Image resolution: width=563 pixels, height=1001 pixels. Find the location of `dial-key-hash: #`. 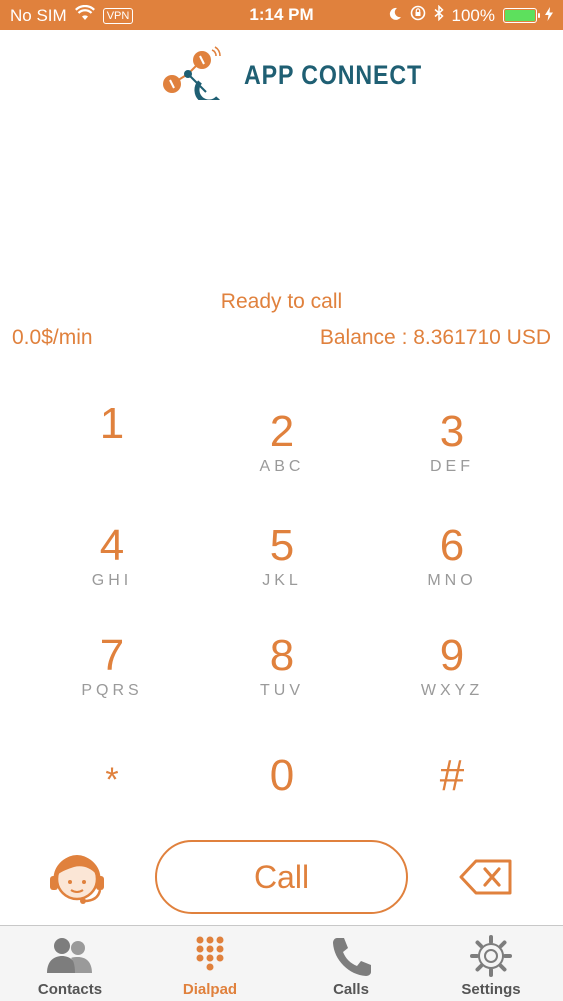

dial-key-hash: # is located at coordinates (452, 776).